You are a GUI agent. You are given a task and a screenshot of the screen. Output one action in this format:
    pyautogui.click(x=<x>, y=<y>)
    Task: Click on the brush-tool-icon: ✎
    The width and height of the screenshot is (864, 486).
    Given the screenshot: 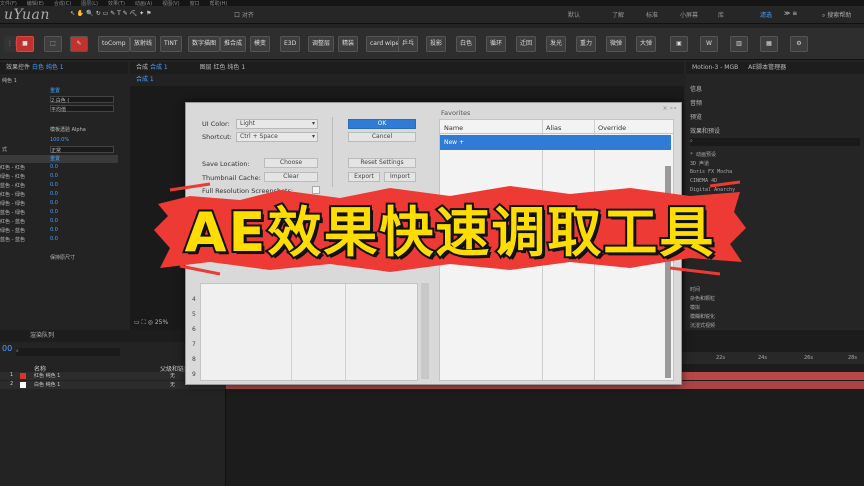 What is the action you would take?
    pyautogui.click(x=79, y=44)
    